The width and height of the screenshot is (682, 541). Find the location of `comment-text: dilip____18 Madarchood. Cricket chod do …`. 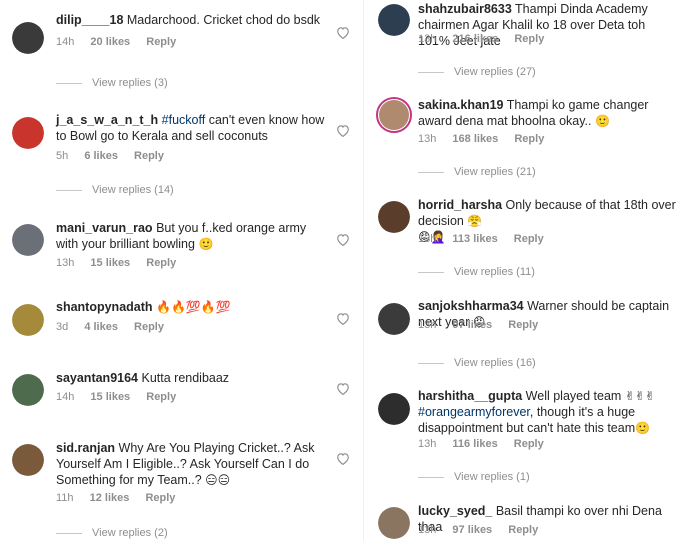

comment-text: dilip____18 Madarchood. Cricket chod do … is located at coordinates (188, 20).